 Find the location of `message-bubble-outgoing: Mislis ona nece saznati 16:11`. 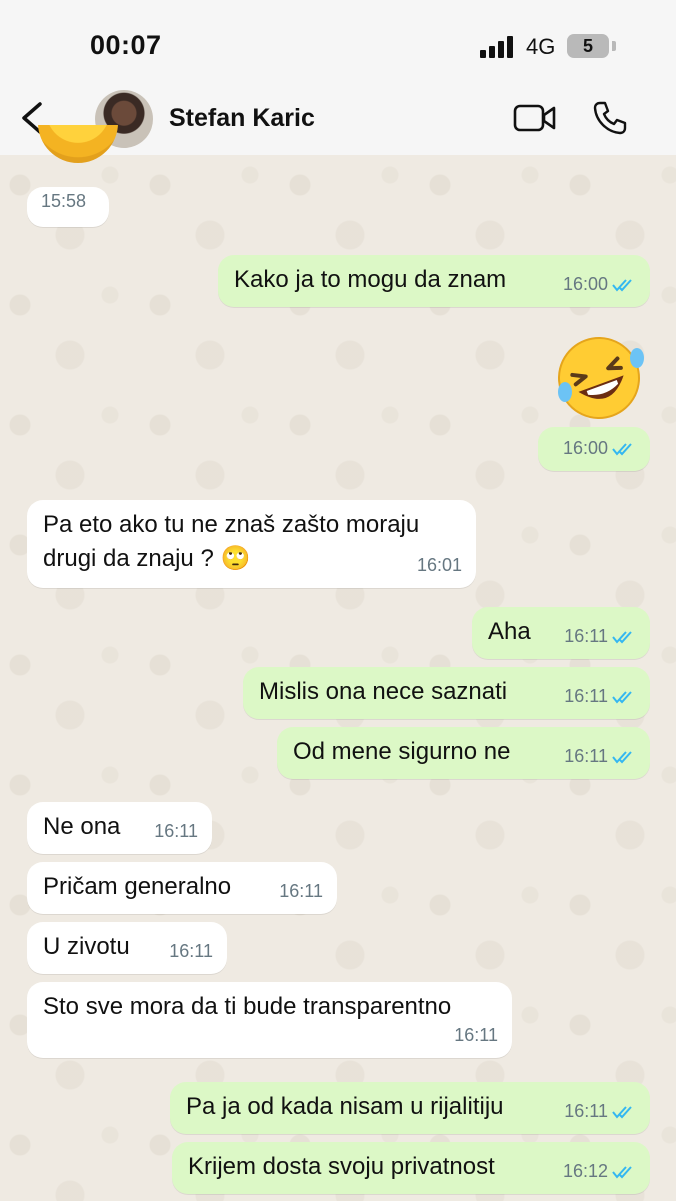

message-bubble-outgoing: Mislis ona nece saznati 16:11 is located at coordinates (446, 693).